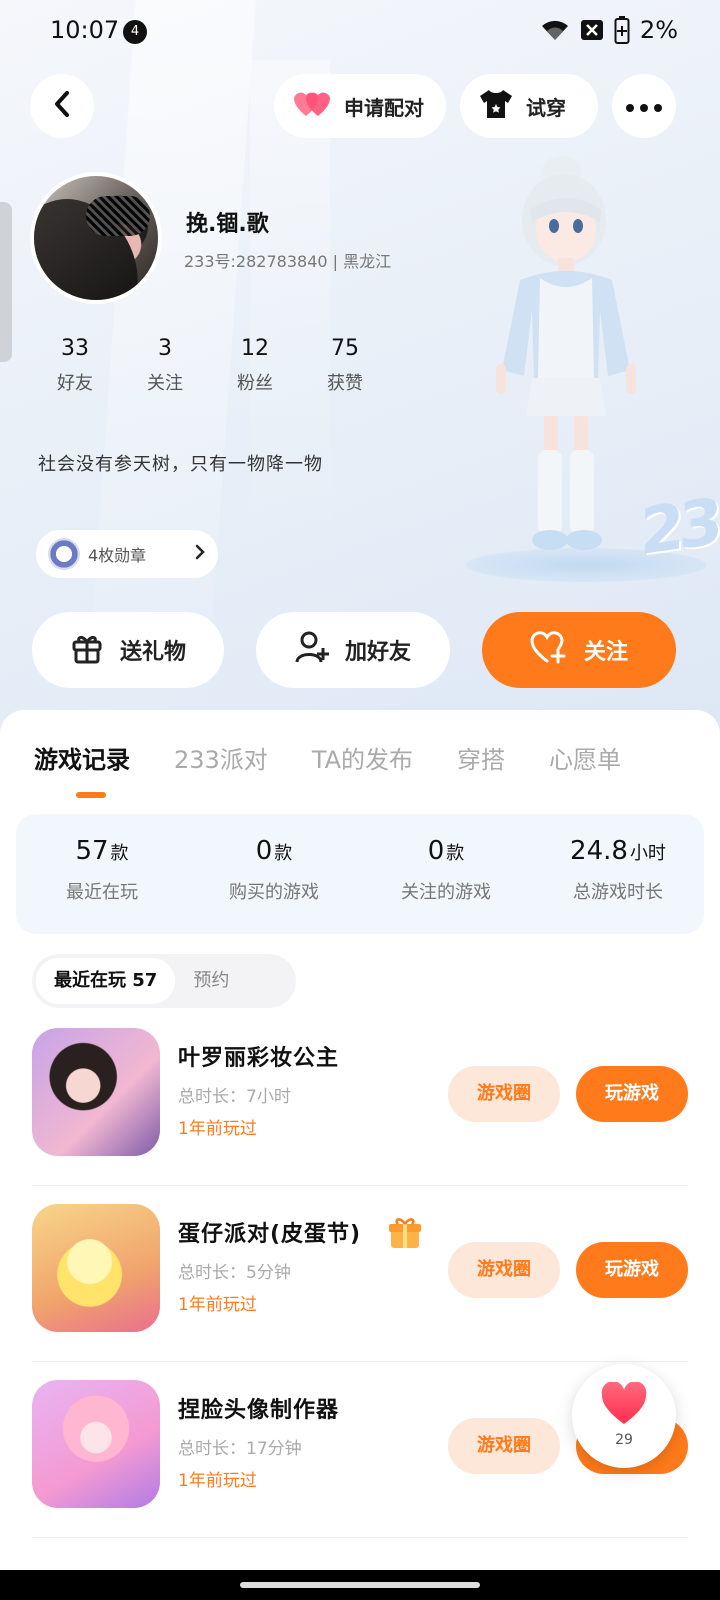 The height and width of the screenshot is (1600, 720). Describe the element at coordinates (384, 107) in the screenshot. I see `match-request-label: 申请配对` at that location.